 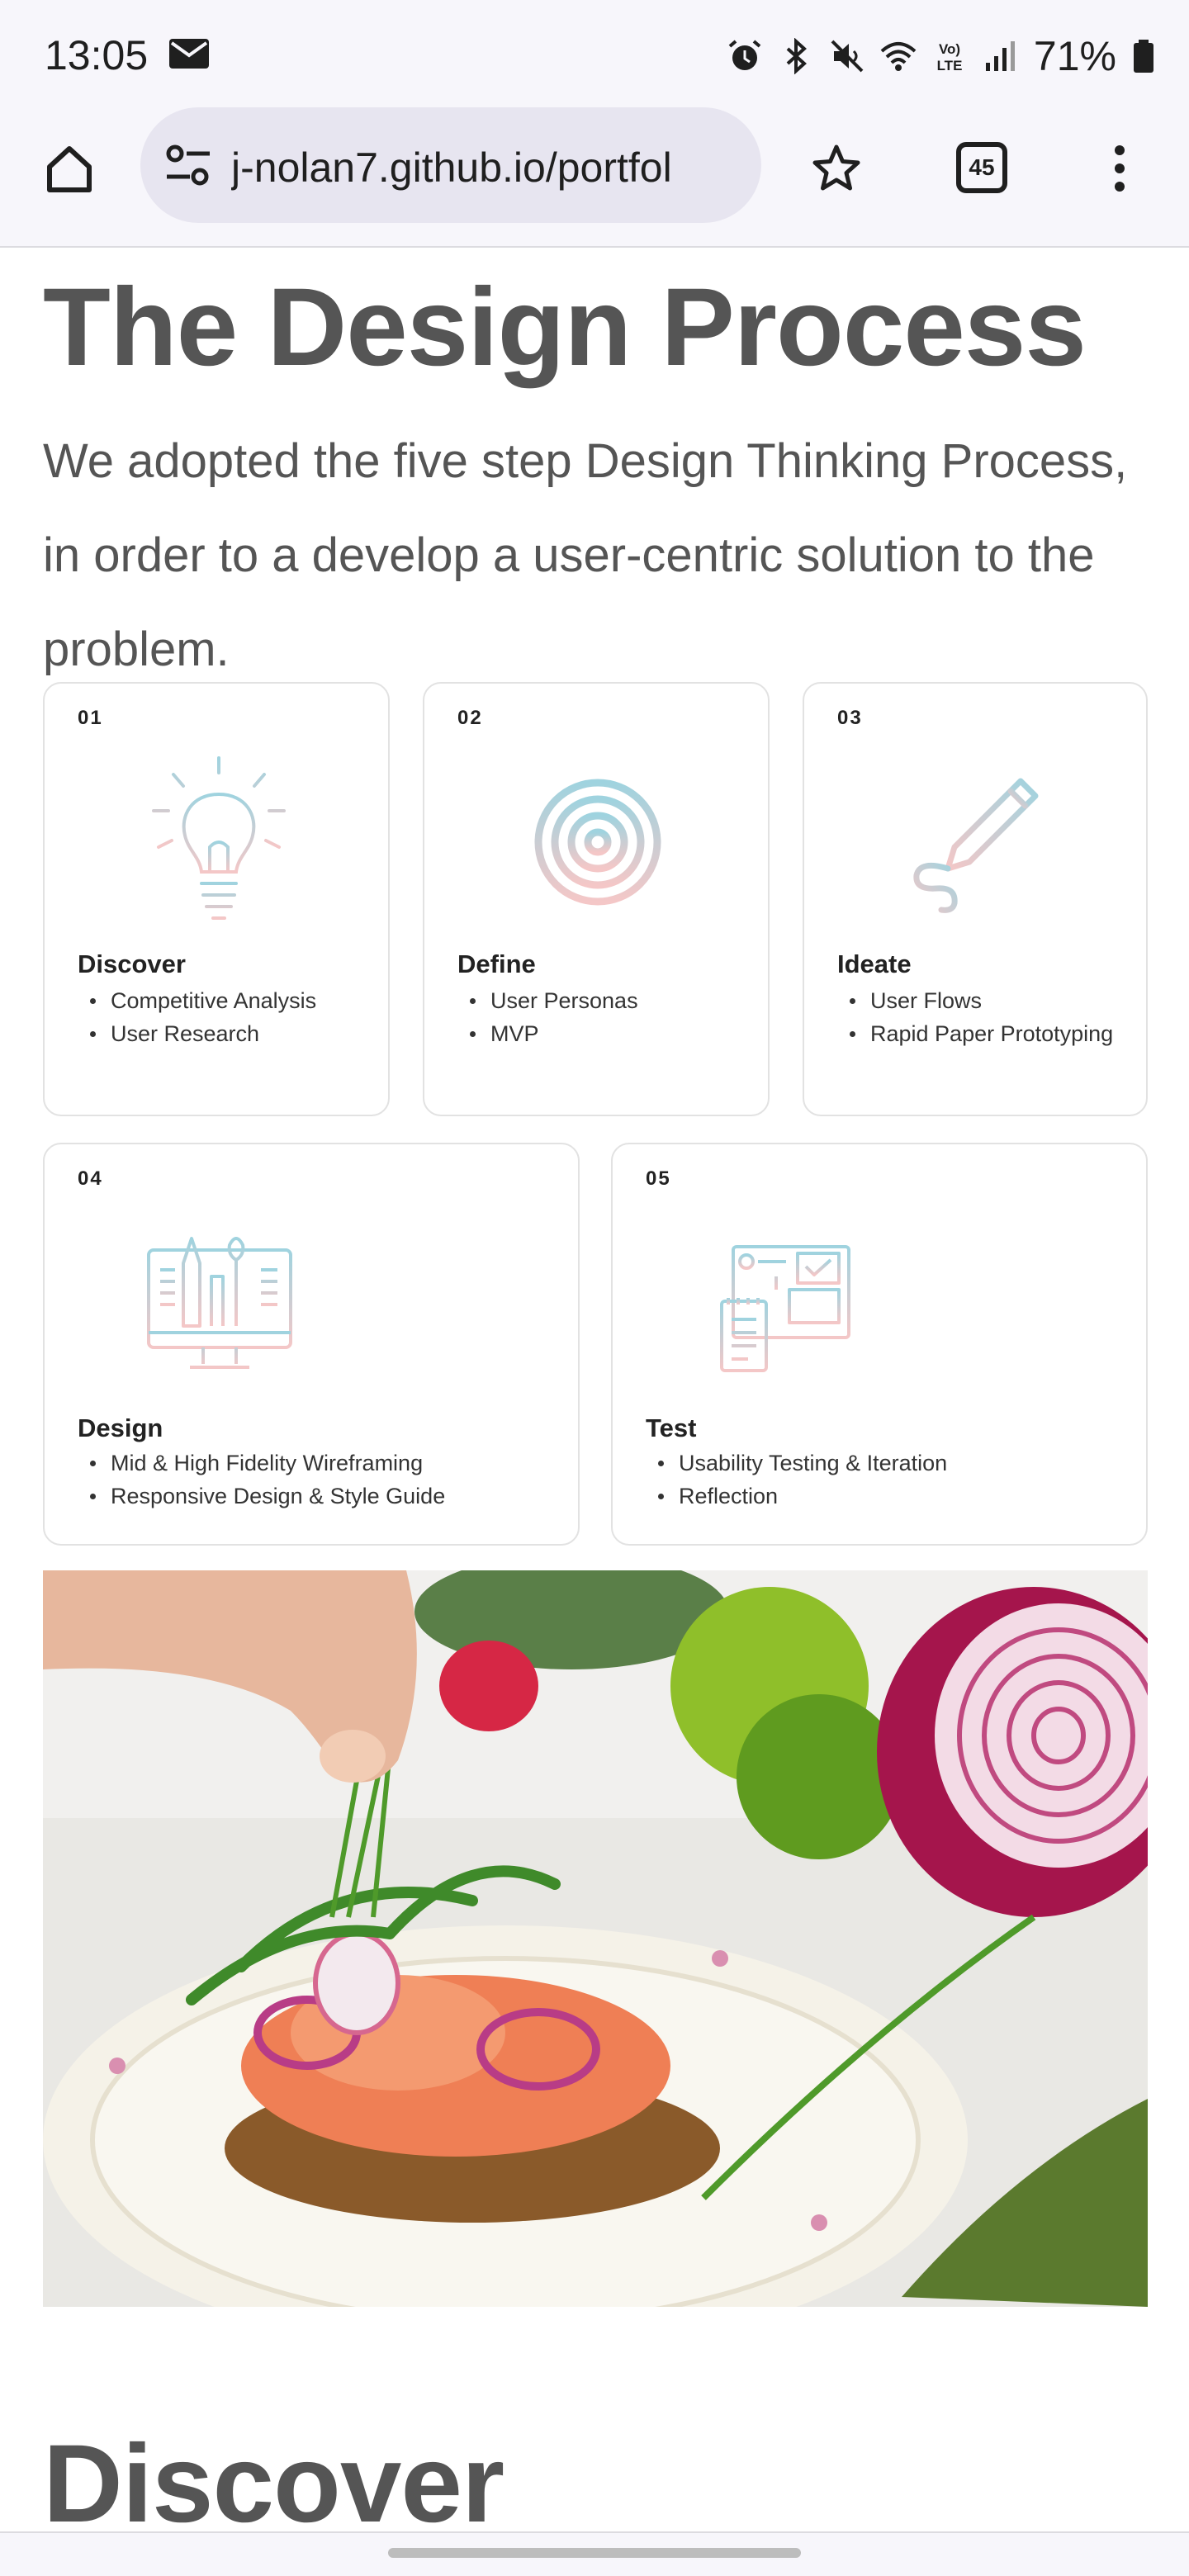 I want to click on step-number: 02, so click(x=470, y=718).